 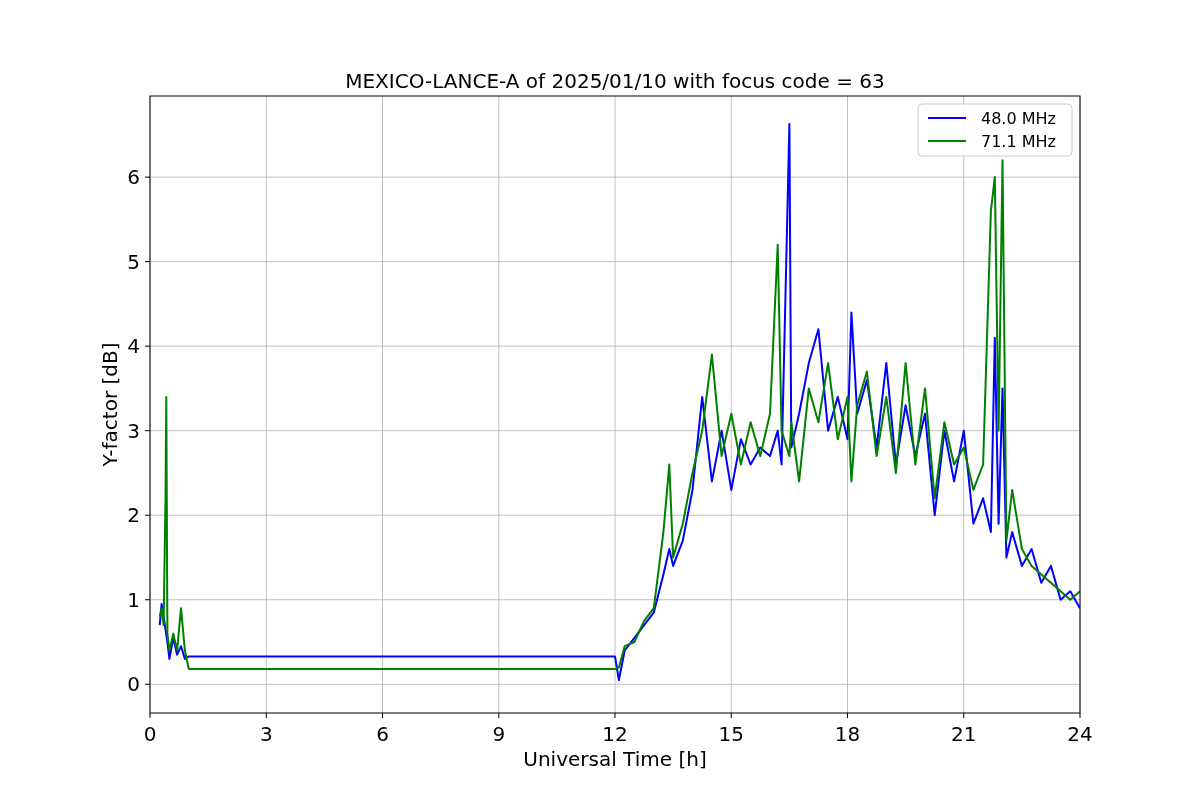 What do you see at coordinates (110, 404) in the screenshot?
I see `axis-label: Y-factor [dB]` at bounding box center [110, 404].